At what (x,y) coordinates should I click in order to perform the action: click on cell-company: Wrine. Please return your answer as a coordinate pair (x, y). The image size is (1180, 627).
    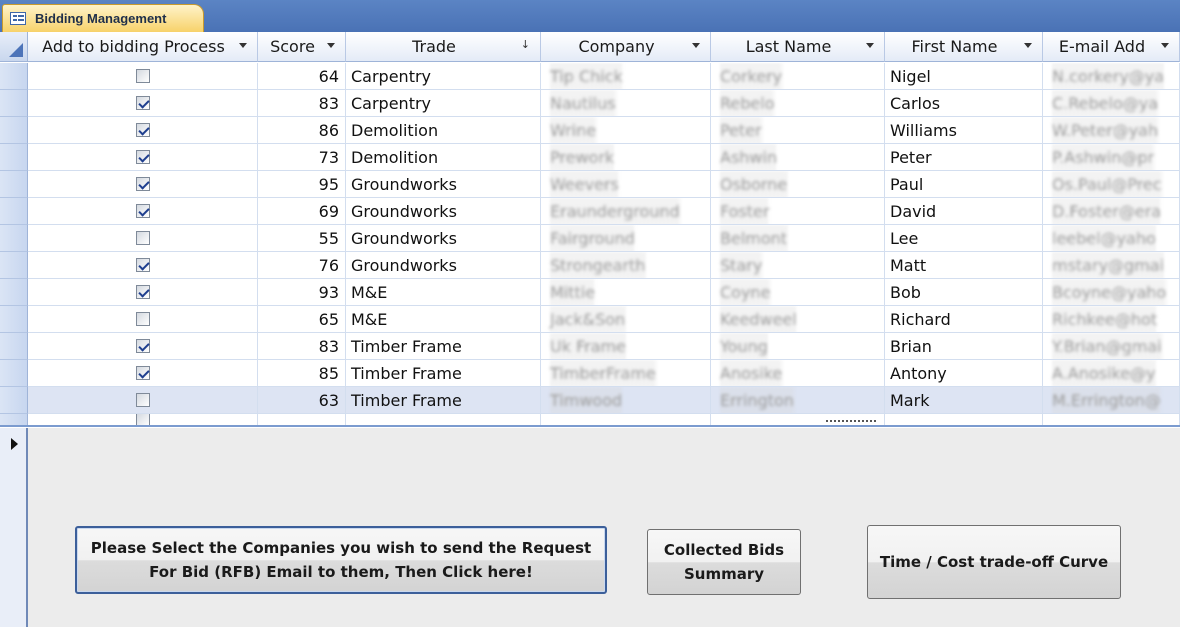
    Looking at the image, I should click on (626, 130).